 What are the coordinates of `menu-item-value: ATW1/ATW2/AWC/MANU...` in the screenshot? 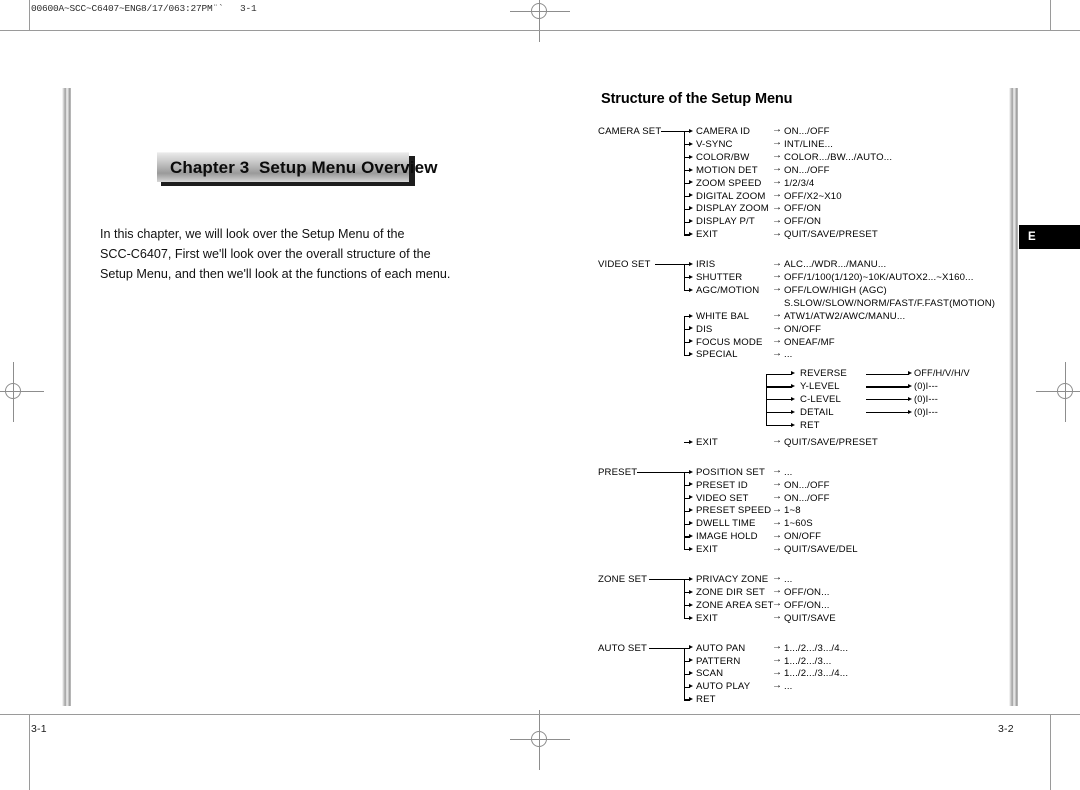 It's located at (845, 316).